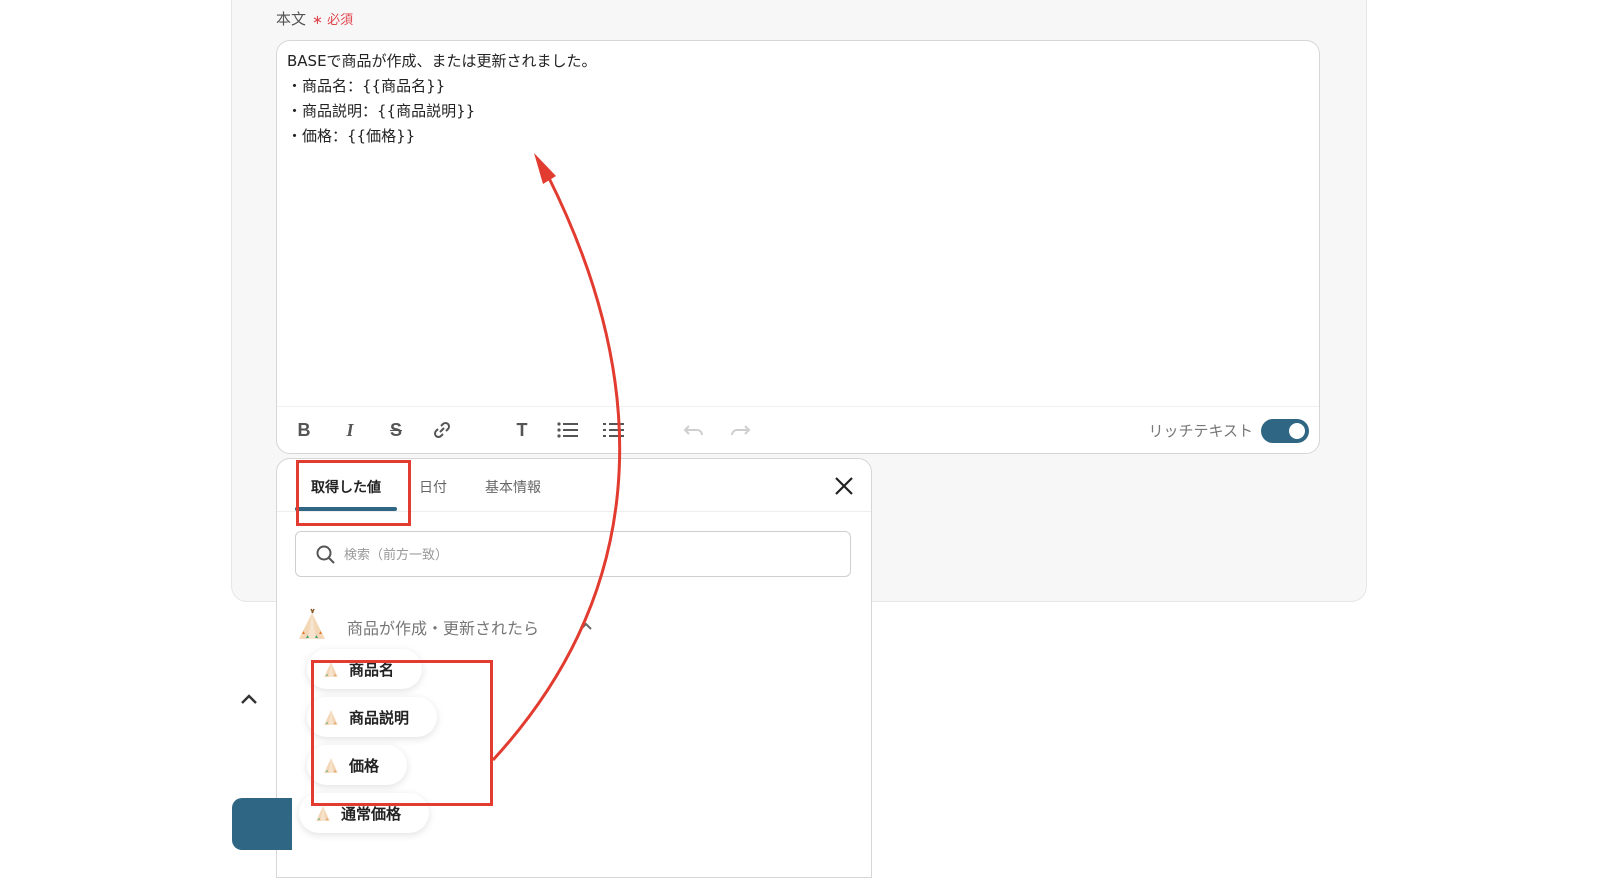 This screenshot has width=1600, height=878. What do you see at coordinates (1200, 431) in the screenshot?
I see `rich-text-label: リッチテキスト` at bounding box center [1200, 431].